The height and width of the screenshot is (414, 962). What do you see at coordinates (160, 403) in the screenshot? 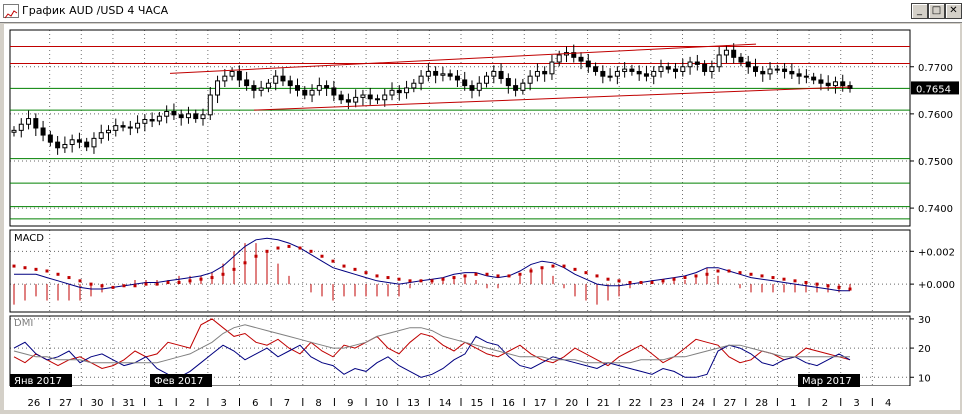
I see `time-axis-label: 1` at bounding box center [160, 403].